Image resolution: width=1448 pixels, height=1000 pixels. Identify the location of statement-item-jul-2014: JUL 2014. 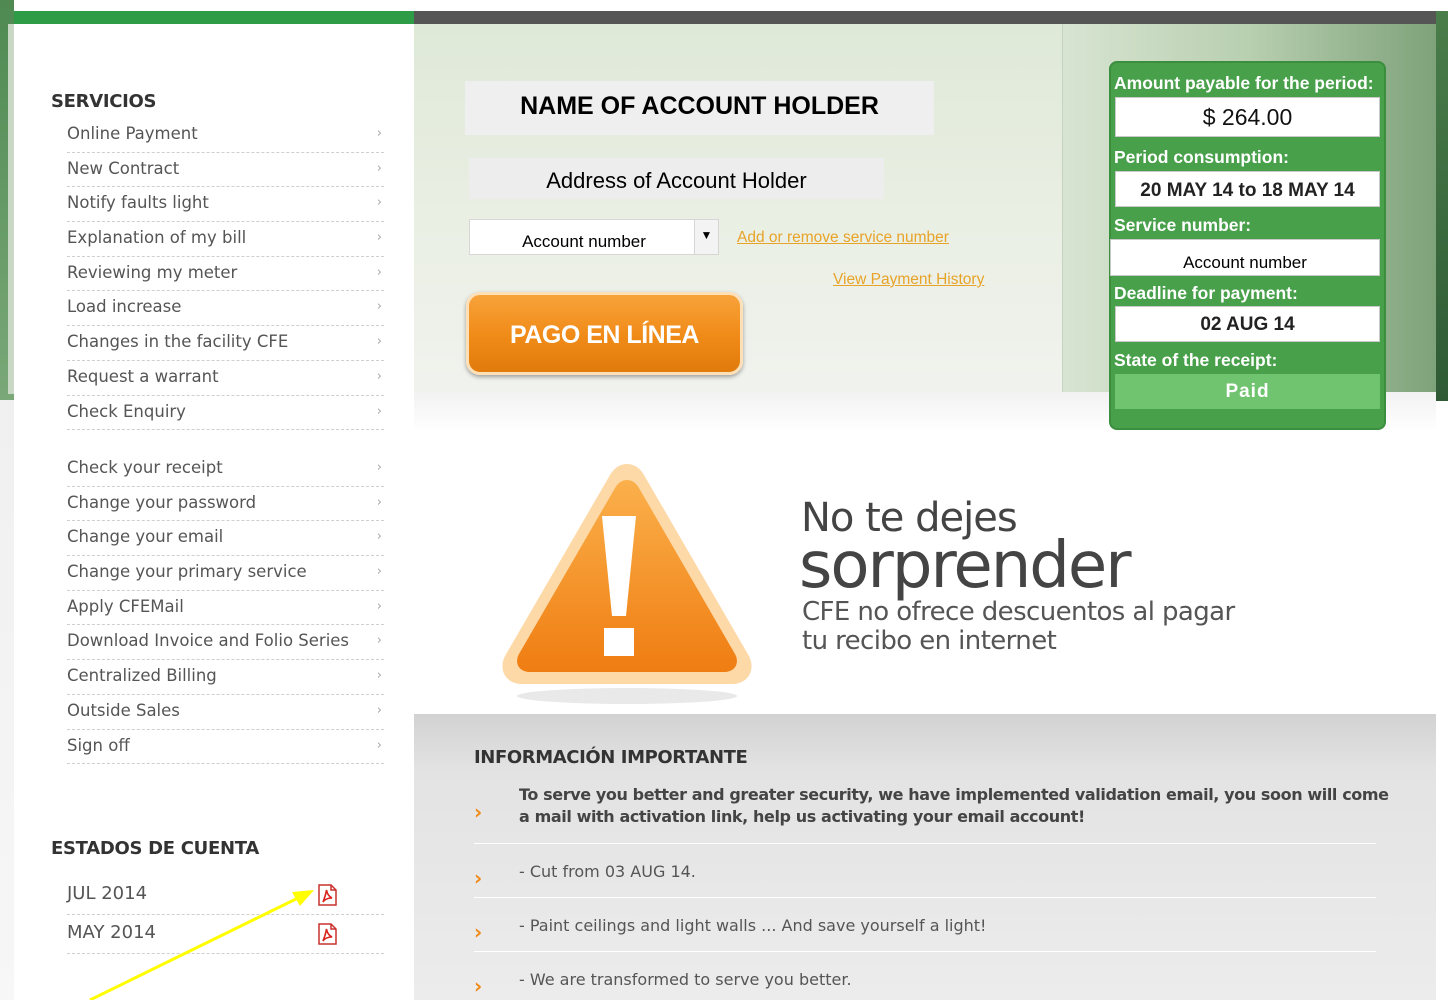
(225, 895).